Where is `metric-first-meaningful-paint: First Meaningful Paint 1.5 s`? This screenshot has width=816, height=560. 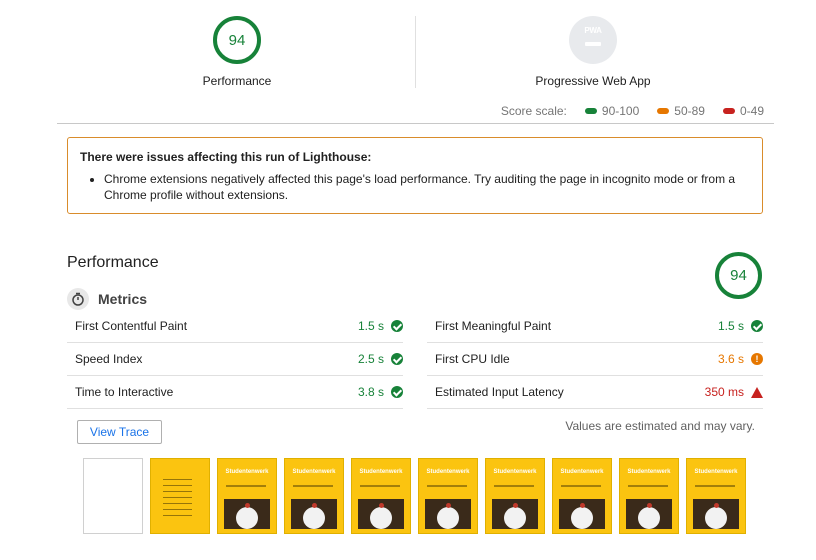
metric-first-meaningful-paint: First Meaningful Paint 1.5 s is located at coordinates (595, 326).